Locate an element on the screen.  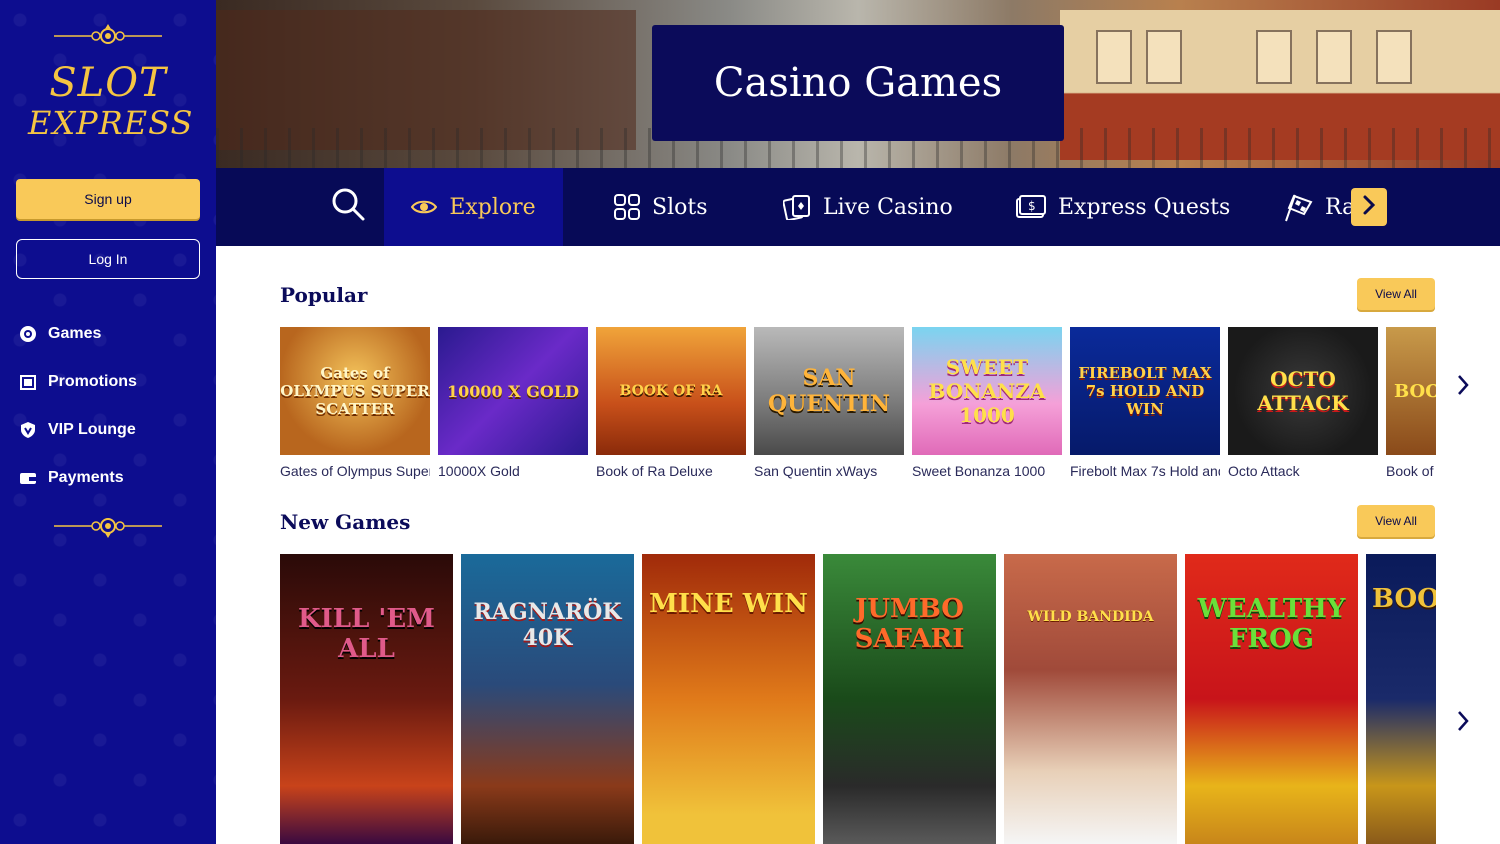
eye-icon is located at coordinates (424, 207).